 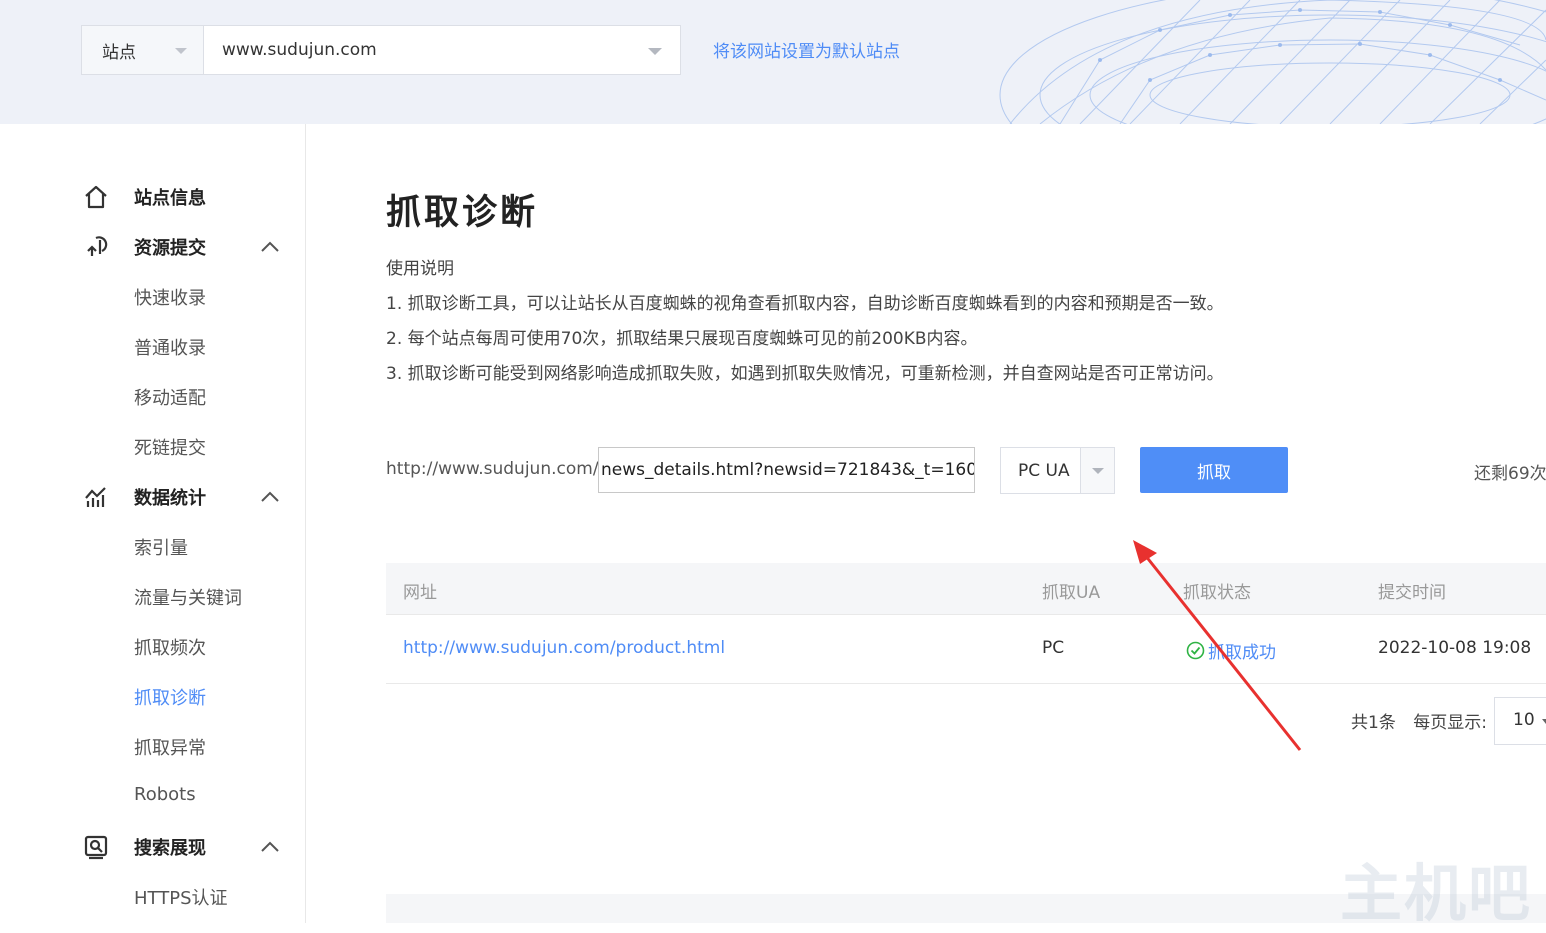 I want to click on sidebar-group-data-stats: 数据统计, so click(x=180, y=497).